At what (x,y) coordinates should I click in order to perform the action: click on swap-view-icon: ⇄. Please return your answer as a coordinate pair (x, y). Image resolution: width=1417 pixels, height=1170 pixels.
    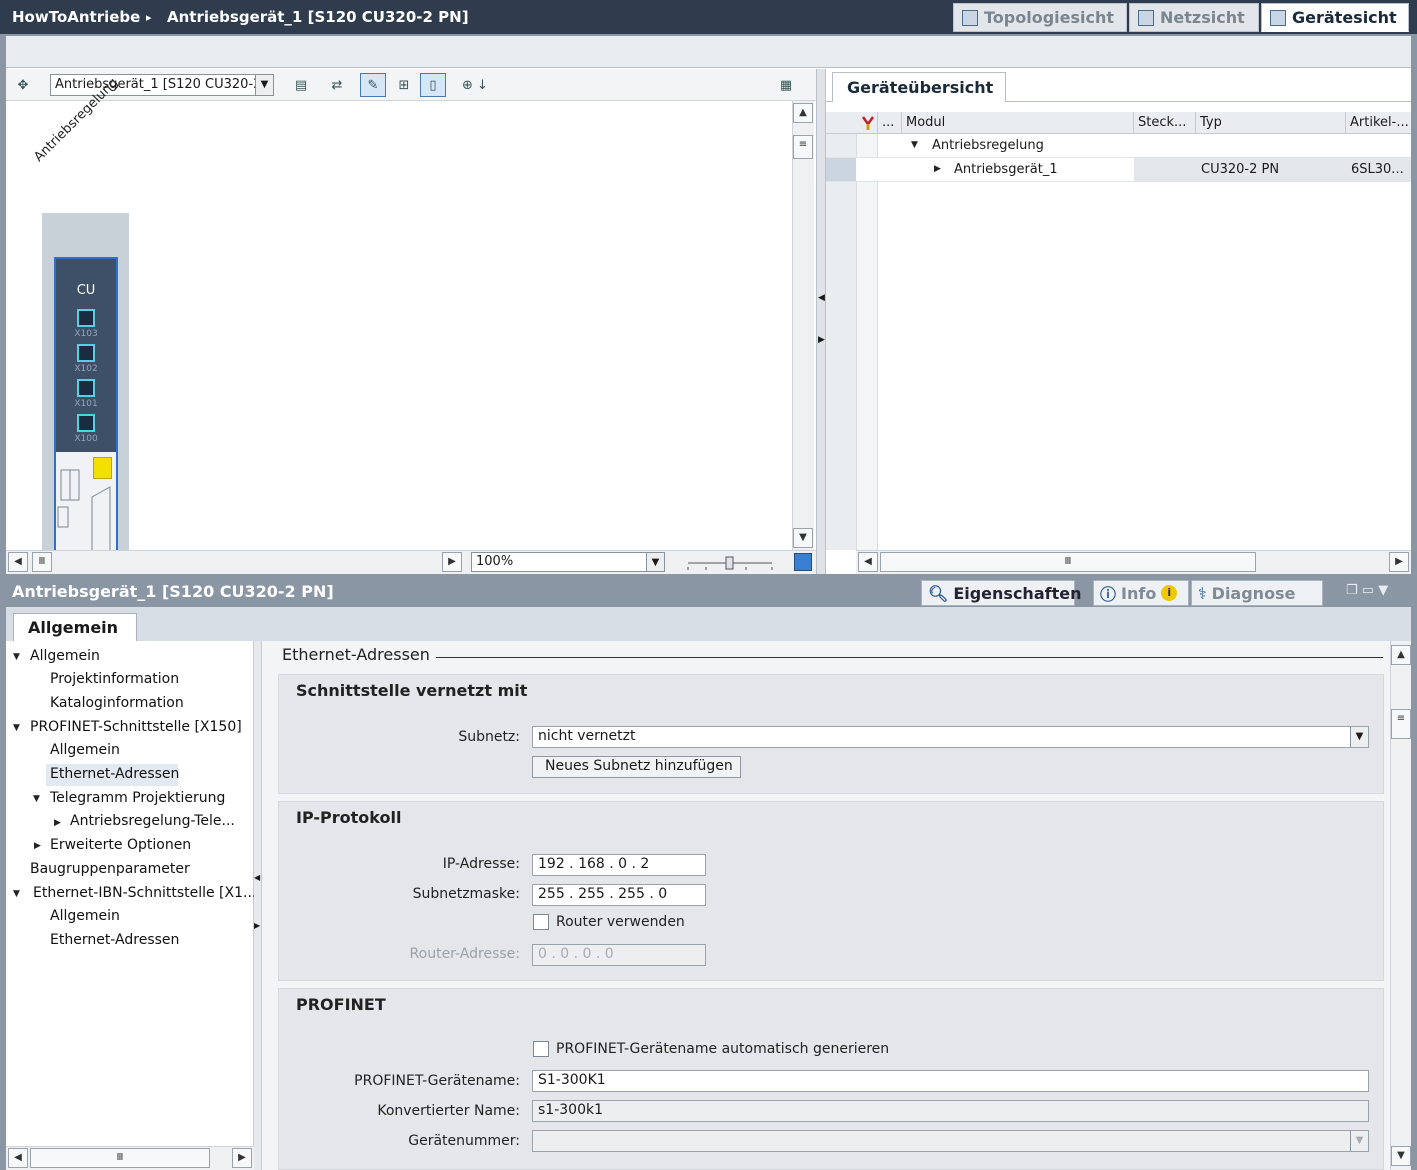
    Looking at the image, I should click on (337, 85).